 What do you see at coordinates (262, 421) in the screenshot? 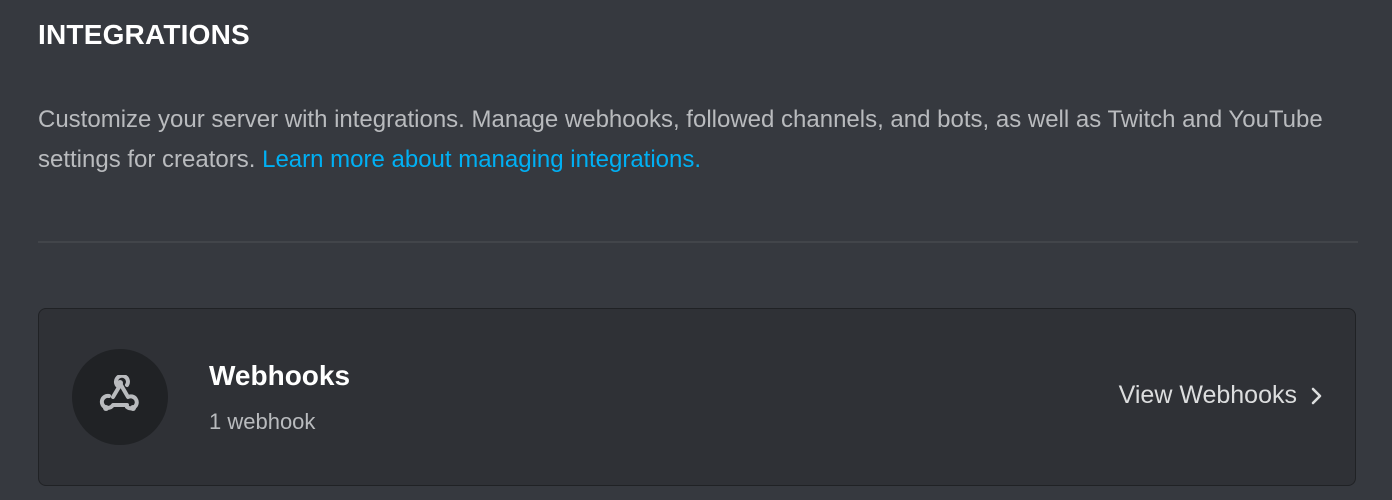
I see `webhooks-count: 1 webhook` at bounding box center [262, 421].